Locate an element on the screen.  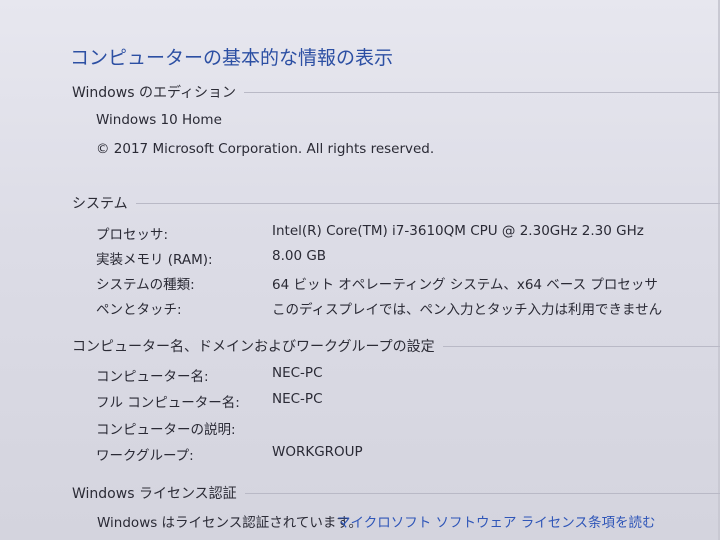
section-edition-header: Windows のエディション is located at coordinates (396, 92).